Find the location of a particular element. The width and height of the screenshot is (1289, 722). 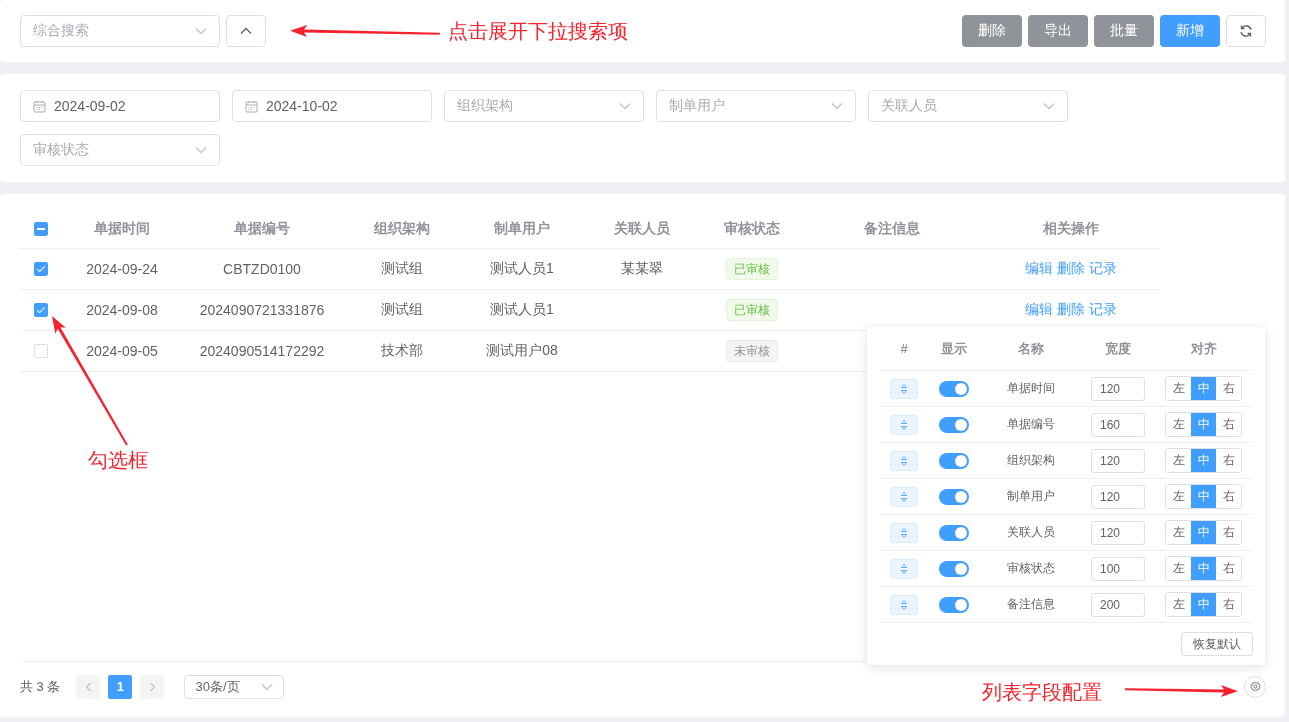

column-header: 制单用户 is located at coordinates (522, 228).